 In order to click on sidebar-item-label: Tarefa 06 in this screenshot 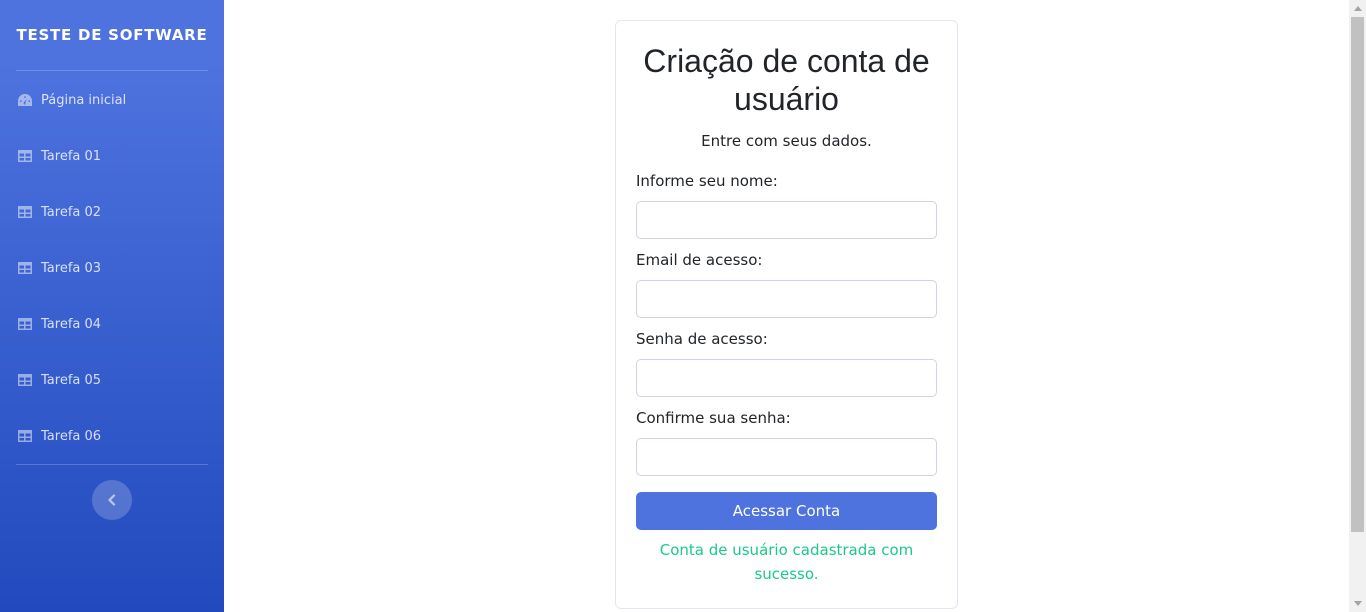, I will do `click(71, 436)`.